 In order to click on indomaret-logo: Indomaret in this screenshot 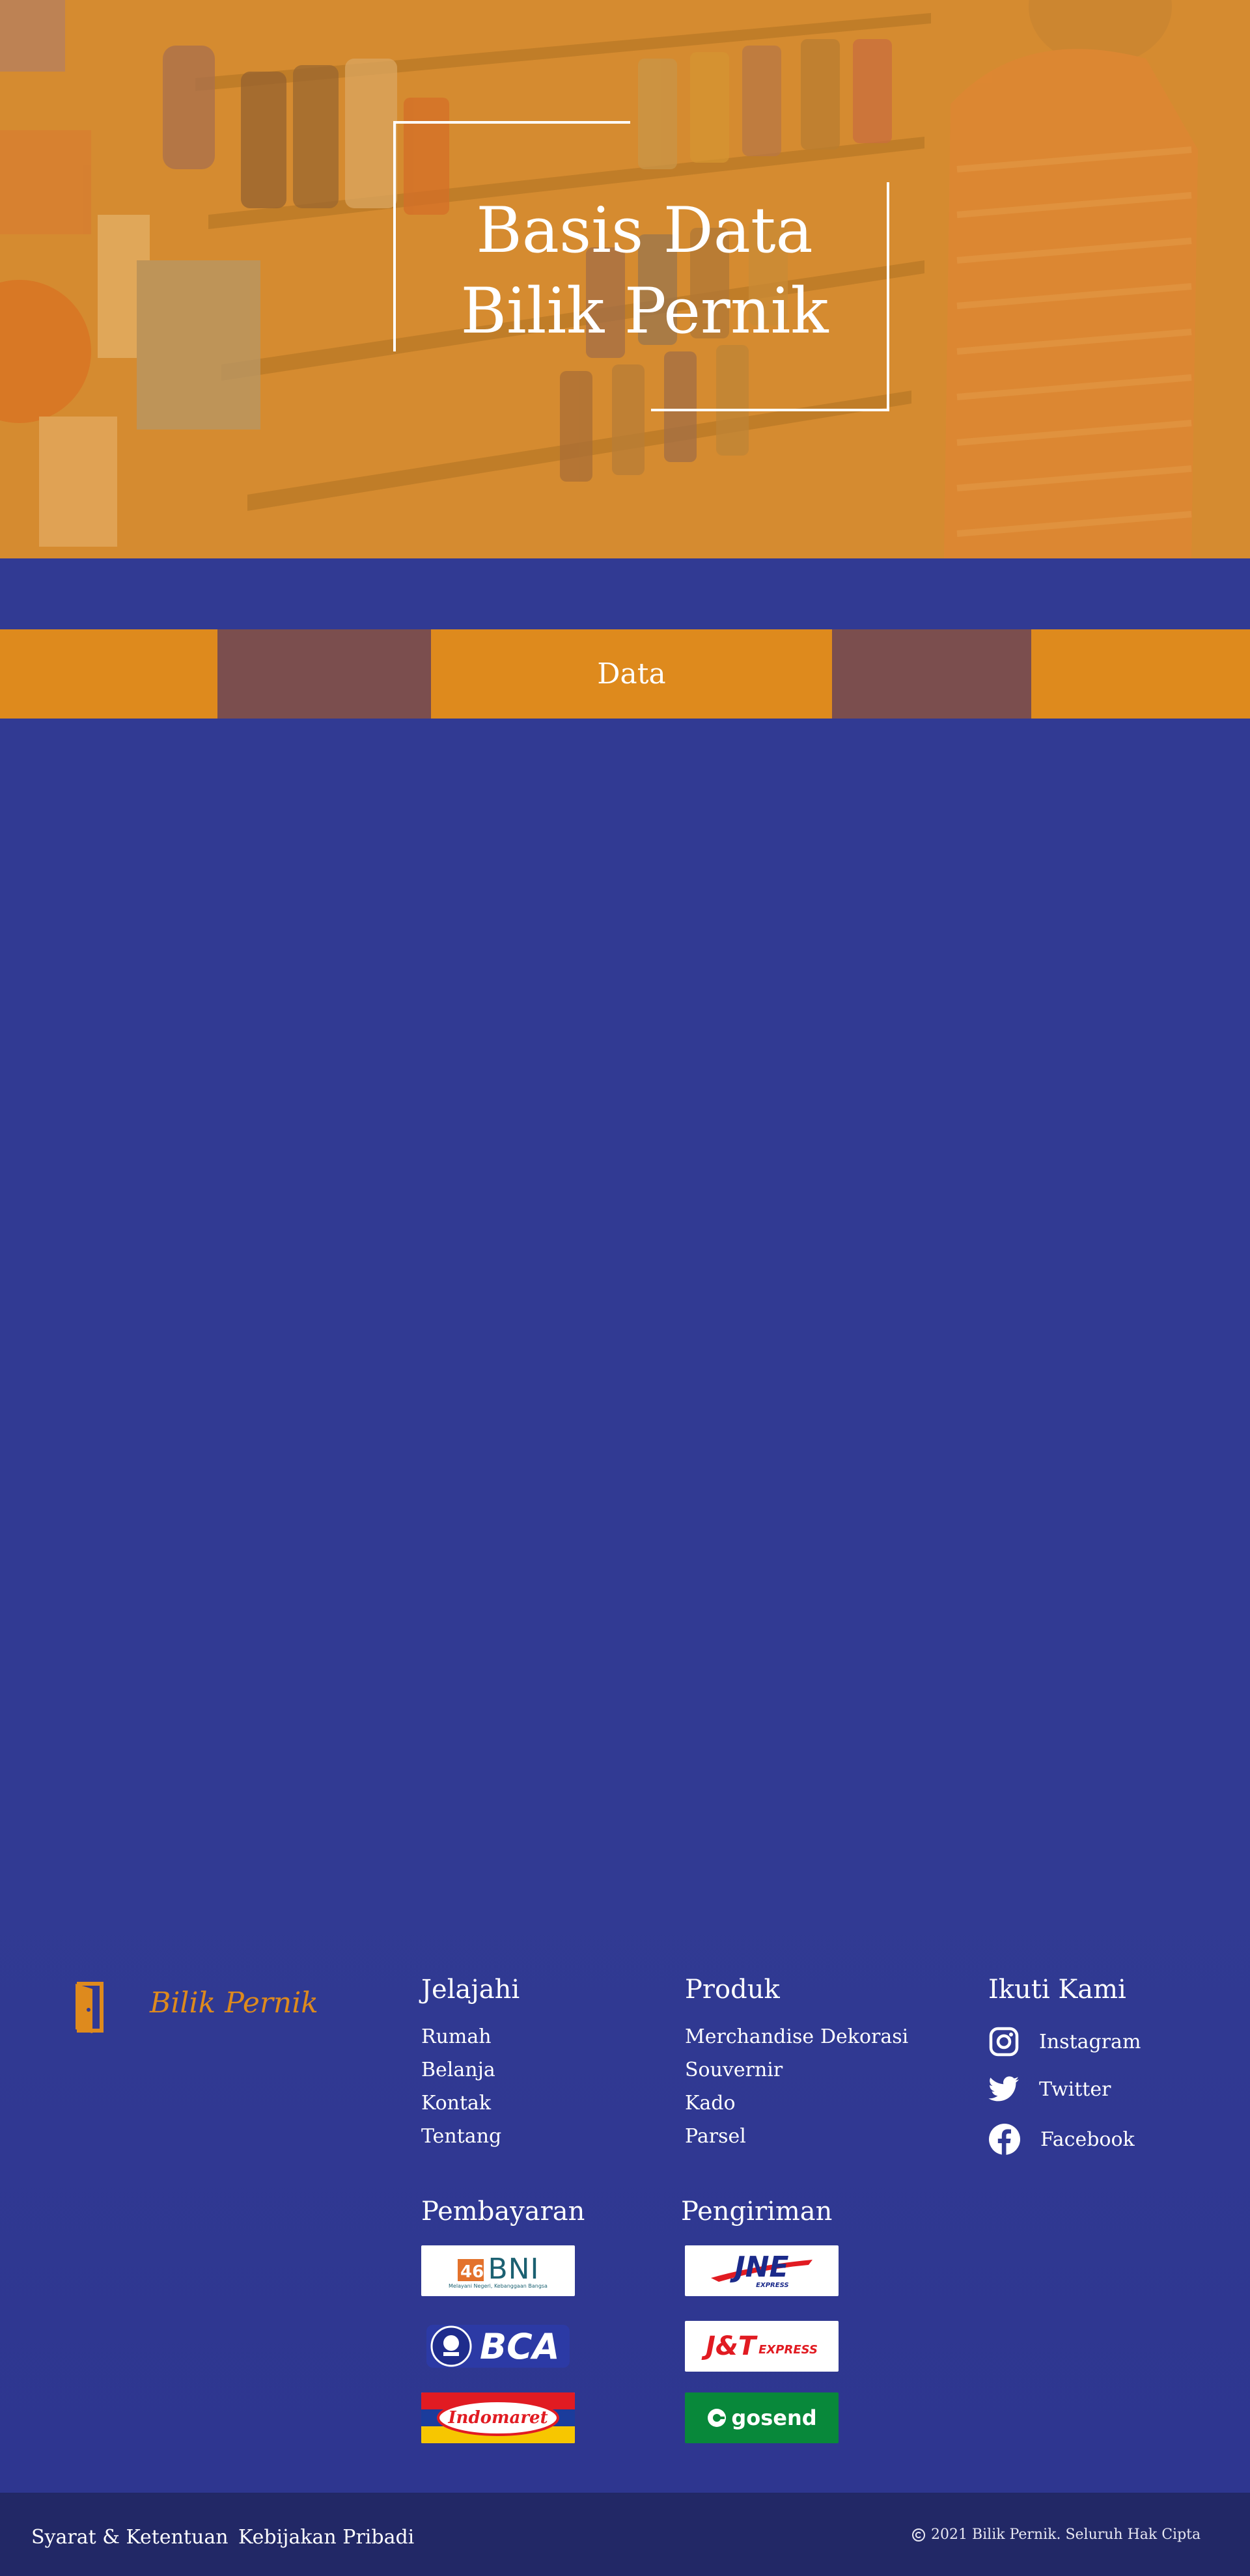, I will do `click(498, 2418)`.